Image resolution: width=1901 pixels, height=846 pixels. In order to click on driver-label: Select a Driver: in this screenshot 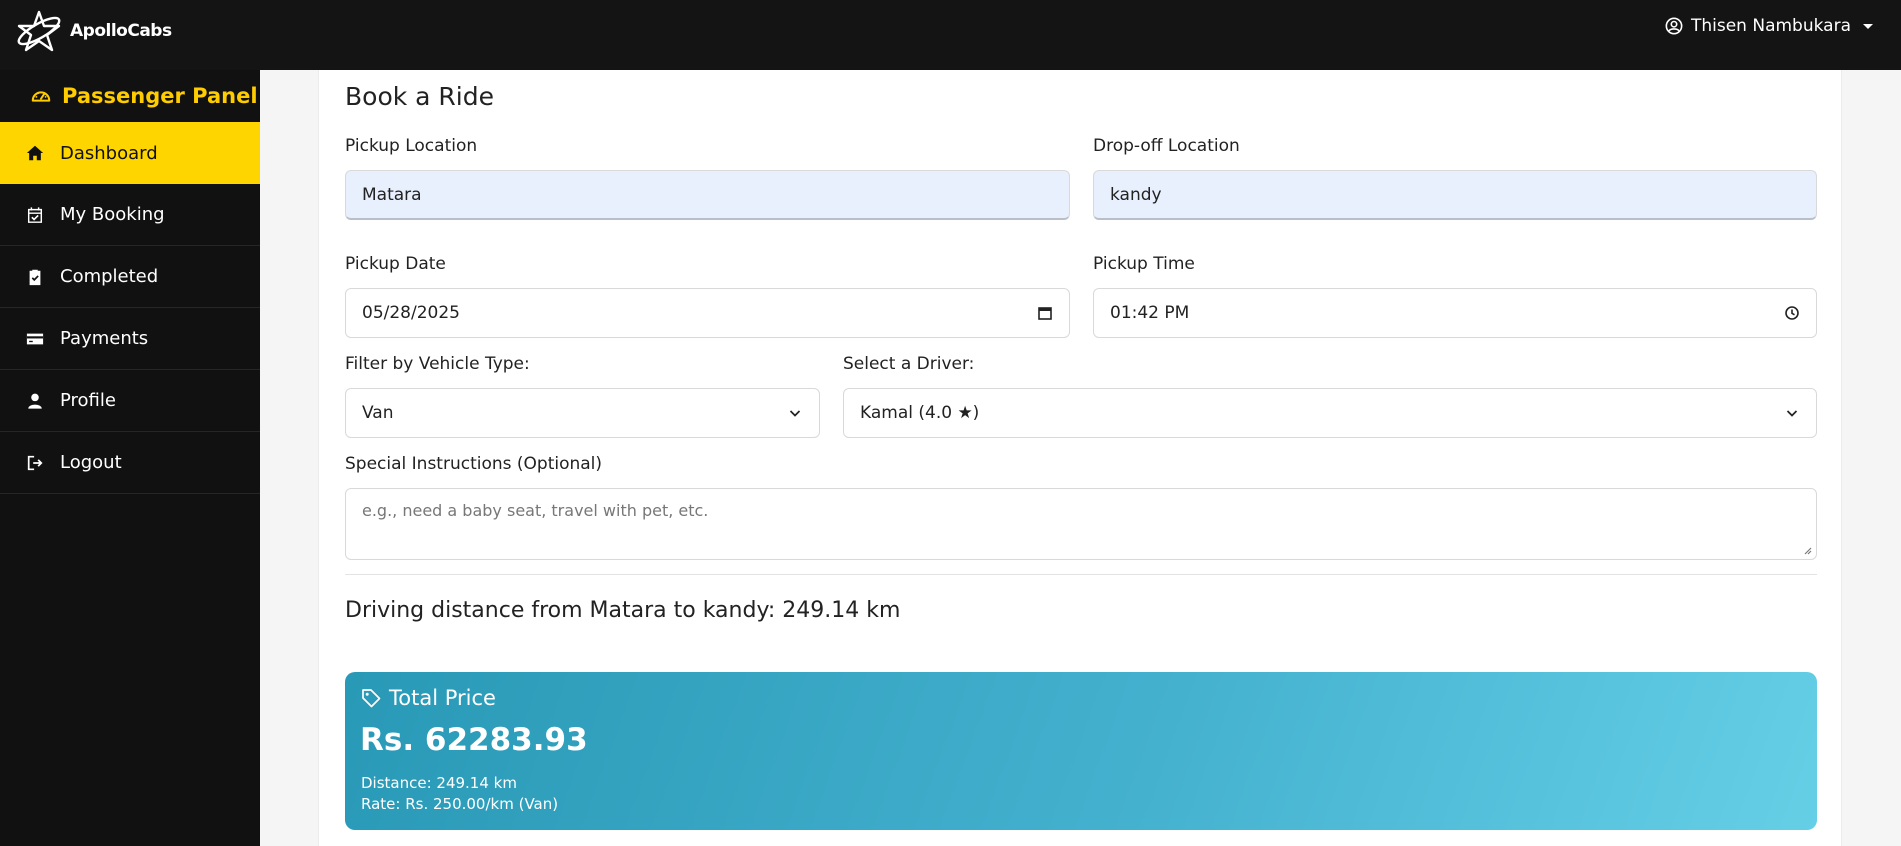, I will do `click(909, 364)`.